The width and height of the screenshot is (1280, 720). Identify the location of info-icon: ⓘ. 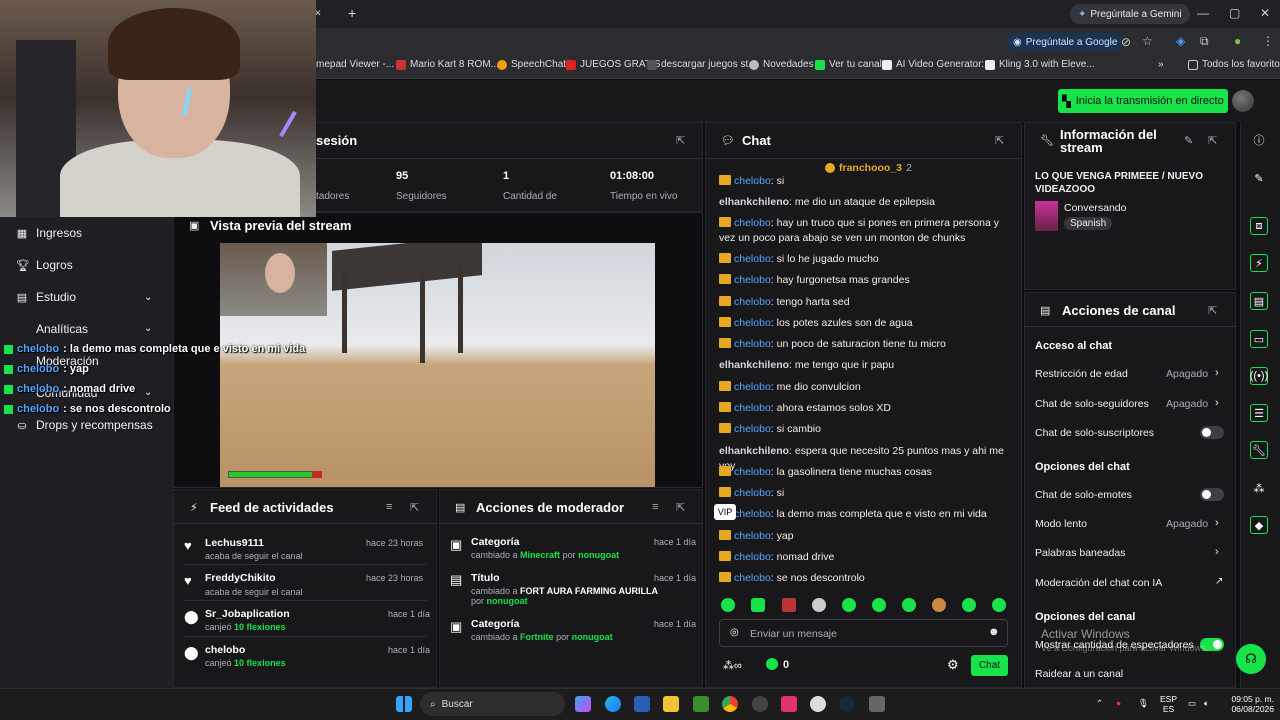
(1259, 140).